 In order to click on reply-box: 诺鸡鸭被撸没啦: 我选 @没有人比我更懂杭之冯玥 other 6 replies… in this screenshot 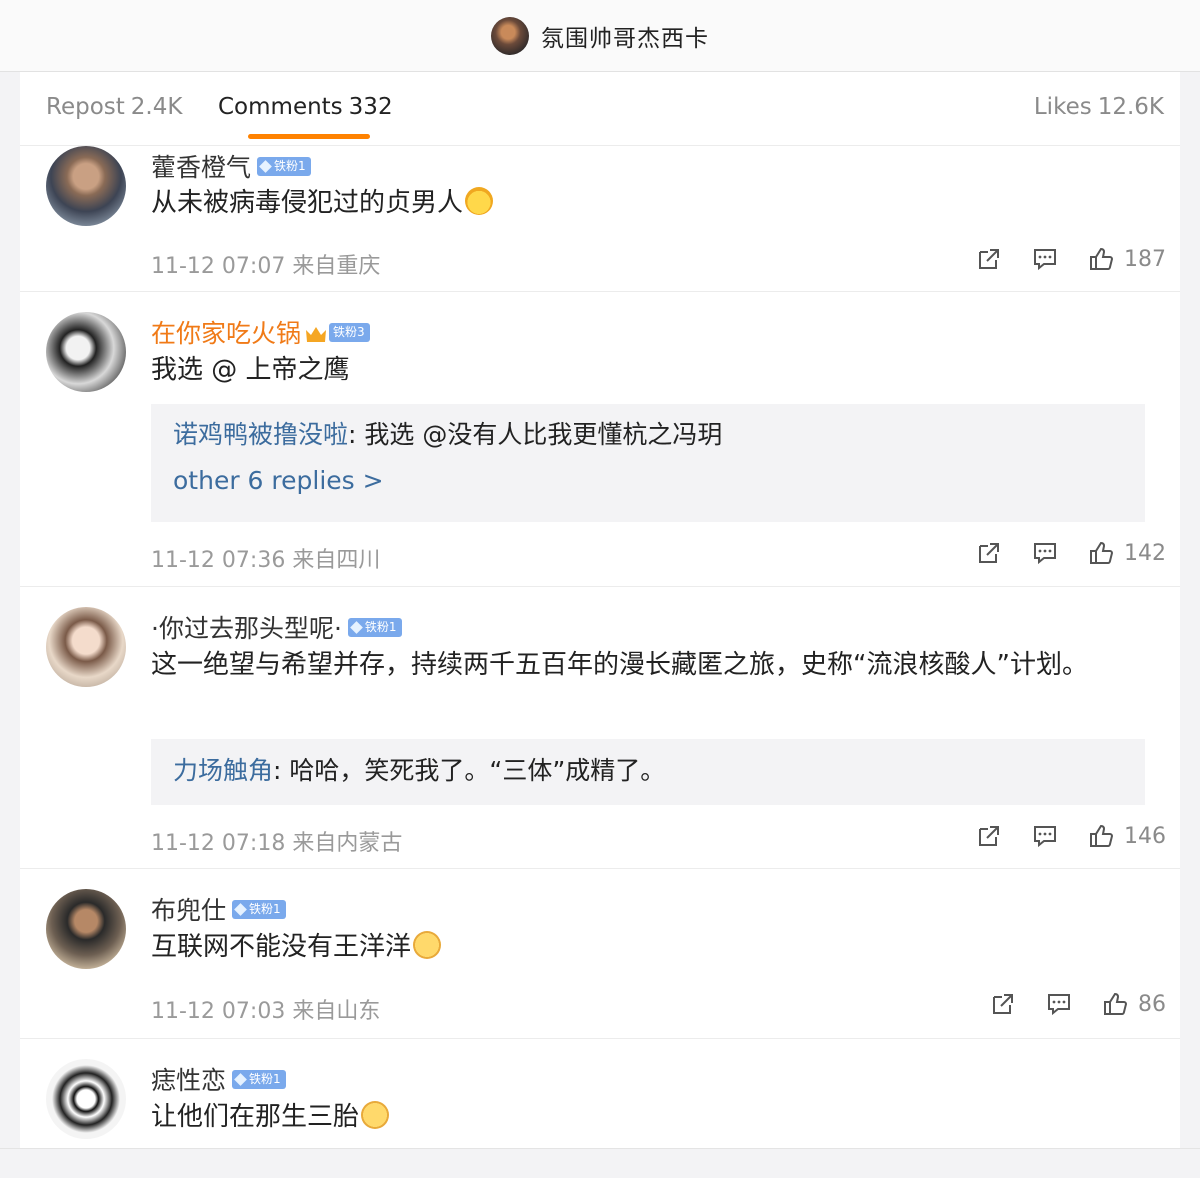, I will do `click(648, 463)`.